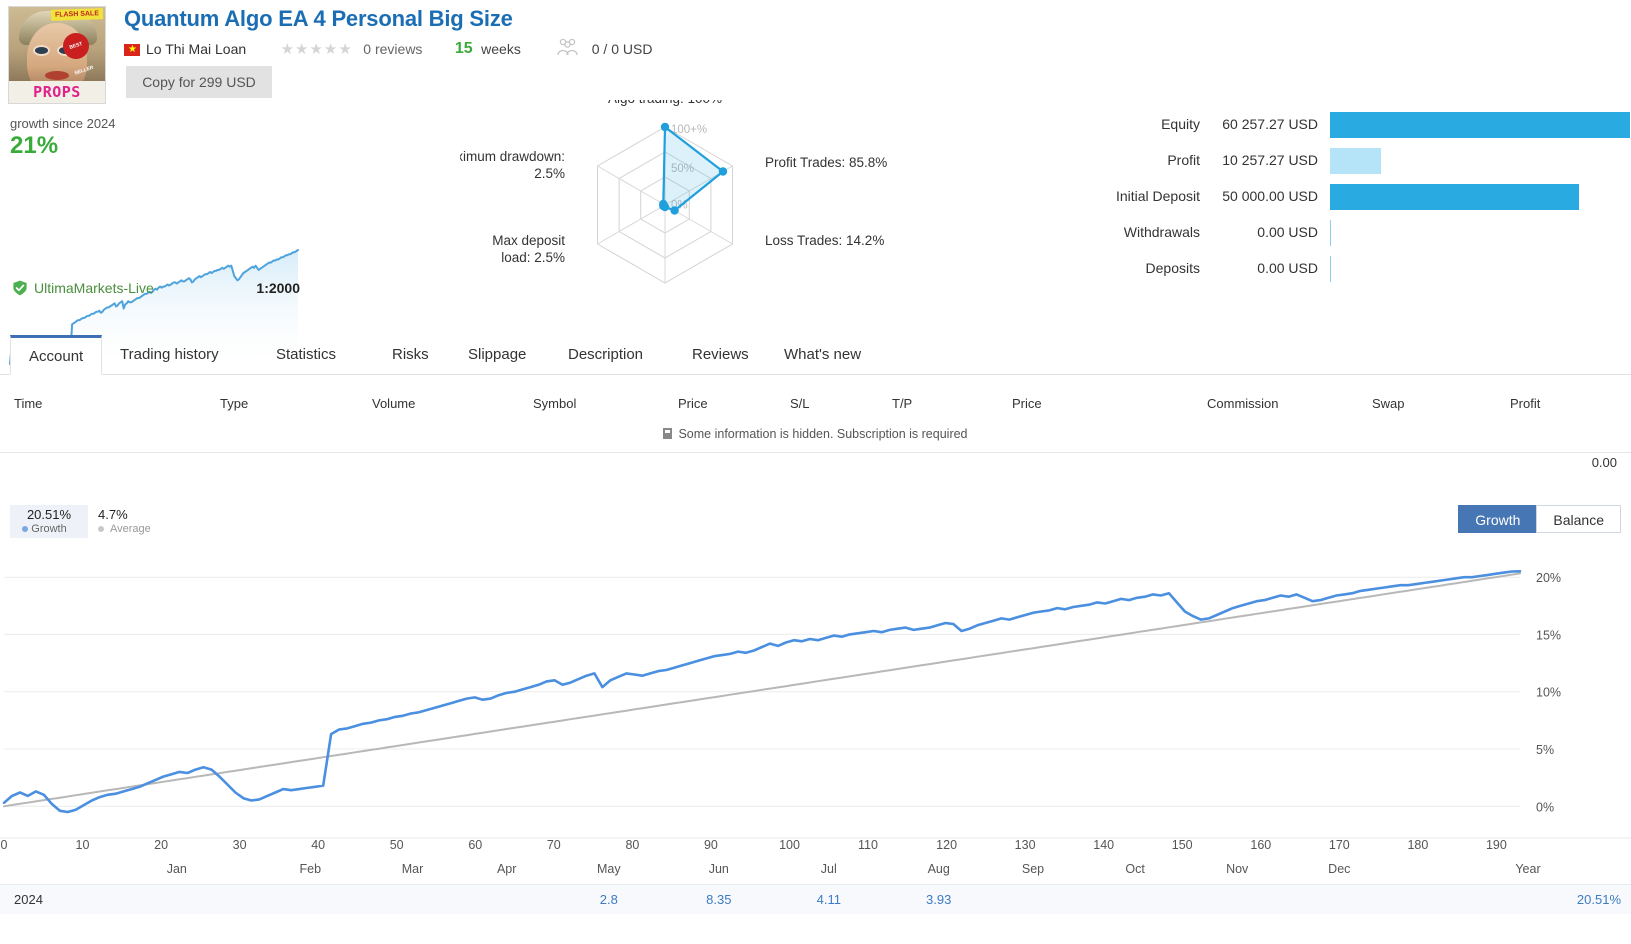  I want to click on summary-month-may: 2.8, so click(609, 899).